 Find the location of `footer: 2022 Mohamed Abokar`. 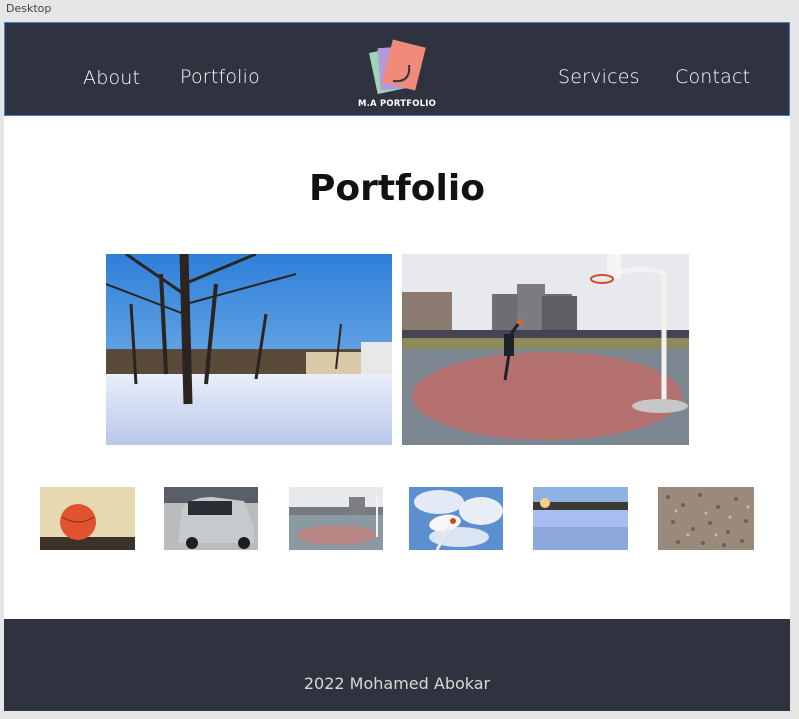

footer: 2022 Mohamed Abokar is located at coordinates (397, 665).